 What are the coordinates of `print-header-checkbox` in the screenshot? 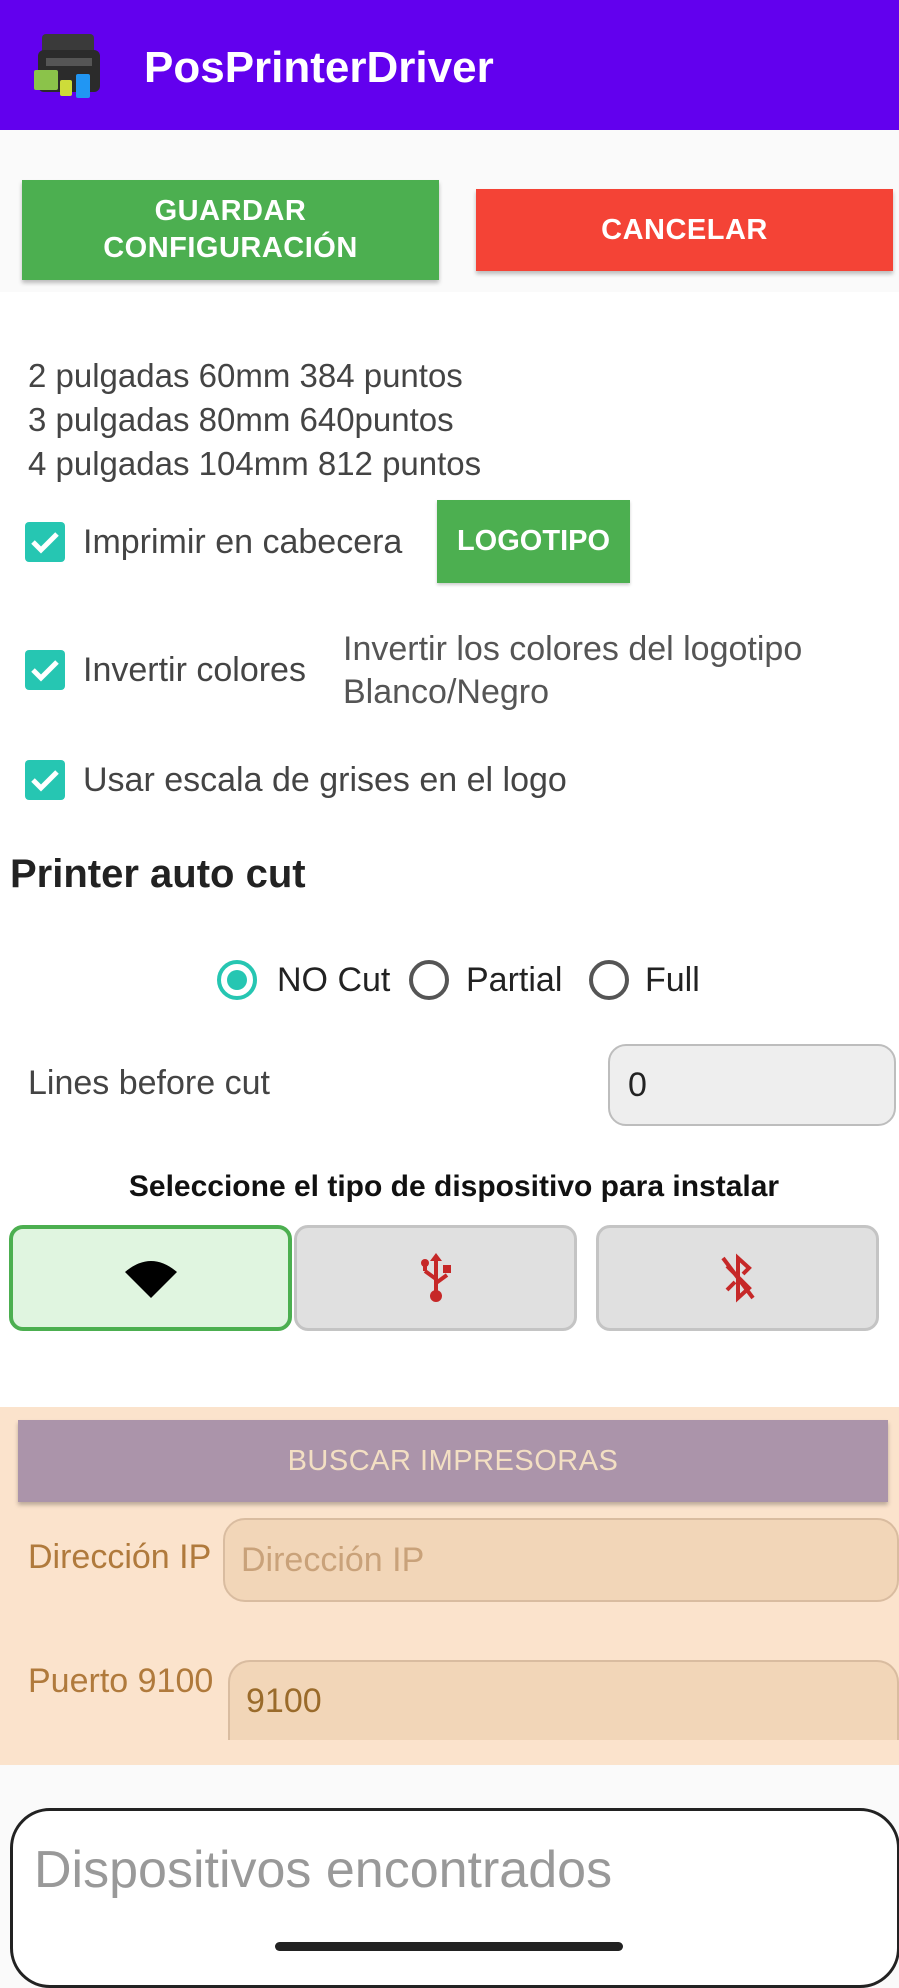 It's located at (45, 542).